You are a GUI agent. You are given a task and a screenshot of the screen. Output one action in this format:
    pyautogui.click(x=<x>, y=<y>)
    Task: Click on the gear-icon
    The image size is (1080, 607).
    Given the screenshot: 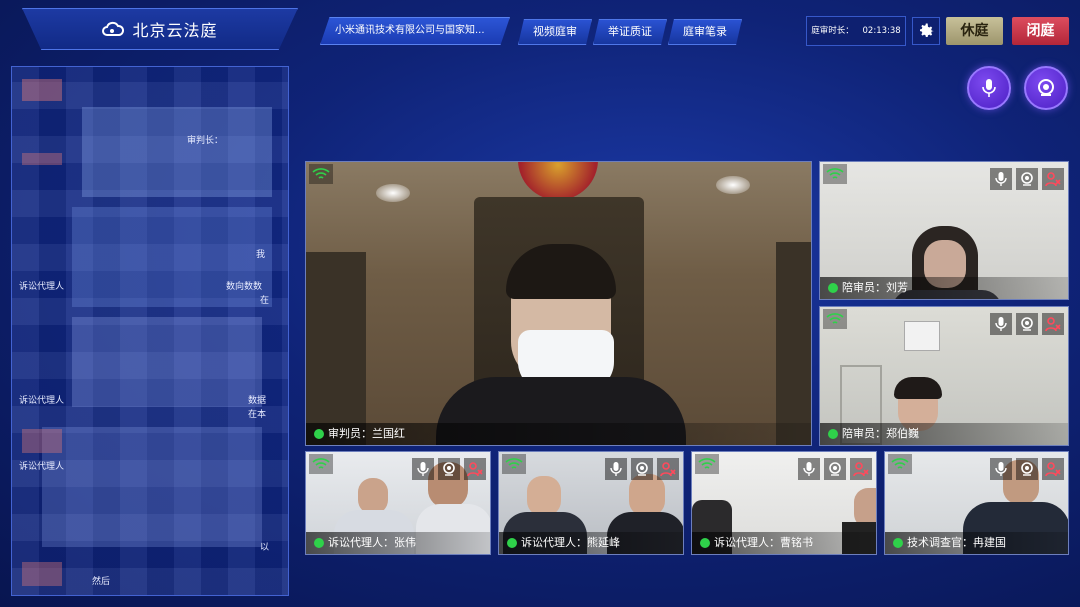 What is the action you would take?
    pyautogui.click(x=927, y=30)
    